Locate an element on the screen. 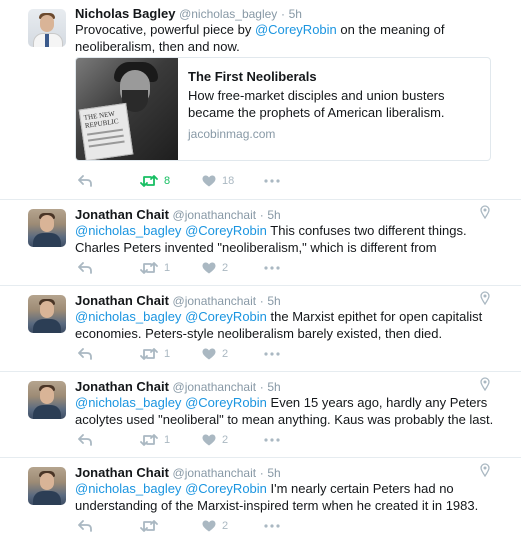  retweet-button: 8 is located at coordinates (171, 181).